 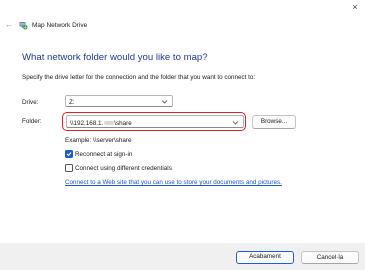 What do you see at coordinates (69, 168) in the screenshot?
I see `different-credentials-checkbox` at bounding box center [69, 168].